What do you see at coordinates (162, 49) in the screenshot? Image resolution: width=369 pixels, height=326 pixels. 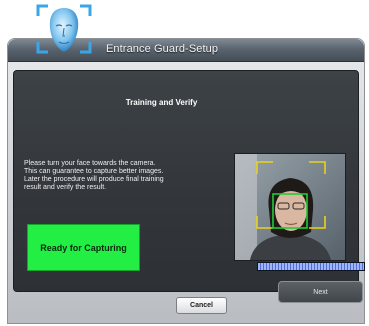 I see `window-title: Entrance Guard-Setup` at bounding box center [162, 49].